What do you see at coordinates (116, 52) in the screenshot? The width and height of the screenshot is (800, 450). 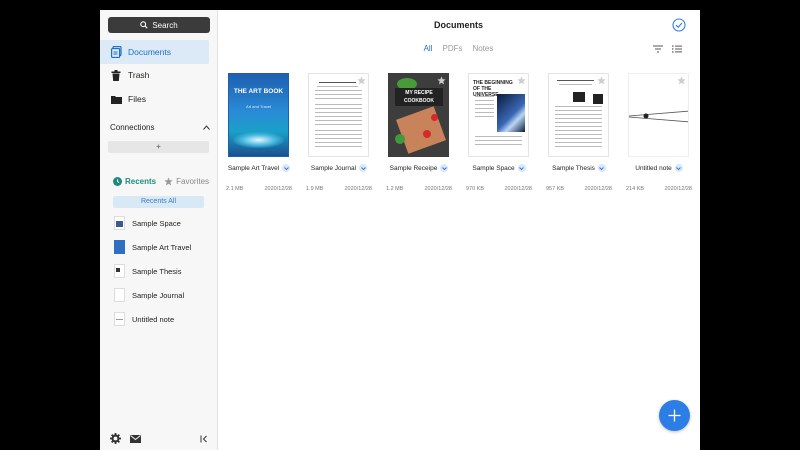 I see `documents-icon` at bounding box center [116, 52].